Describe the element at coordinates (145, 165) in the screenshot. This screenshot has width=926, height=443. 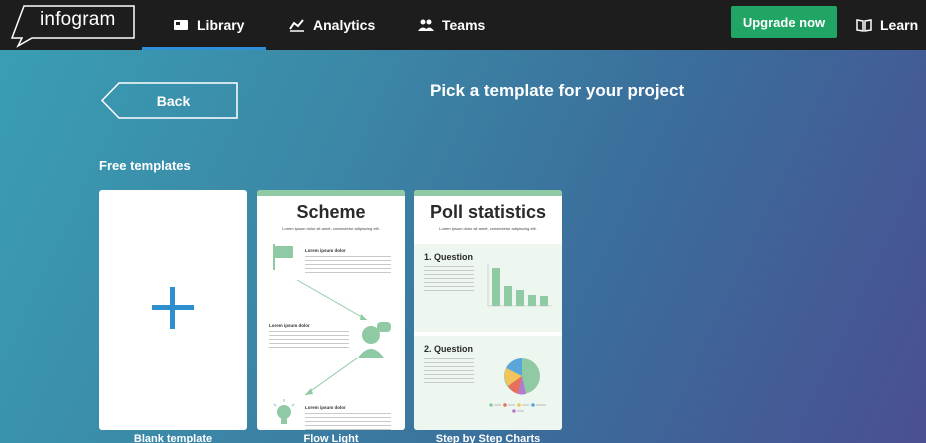
I see `section-title-free-templates: Free templates` at that location.